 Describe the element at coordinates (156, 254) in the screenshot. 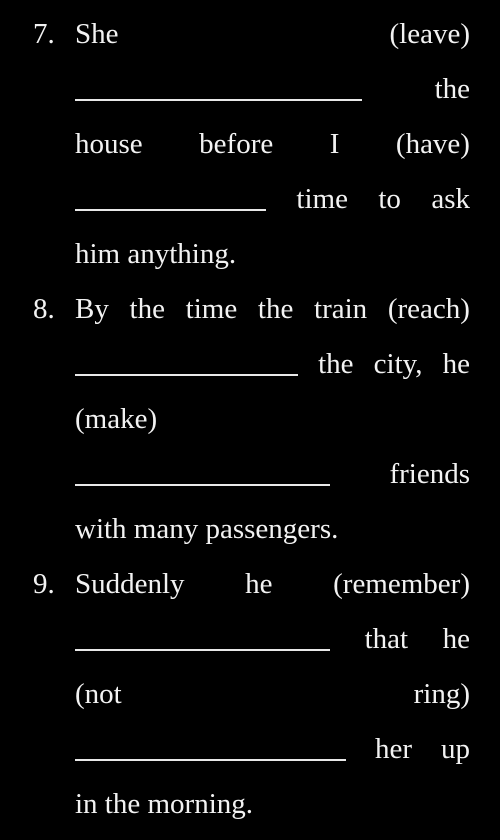

I see `word: him anything.` at that location.